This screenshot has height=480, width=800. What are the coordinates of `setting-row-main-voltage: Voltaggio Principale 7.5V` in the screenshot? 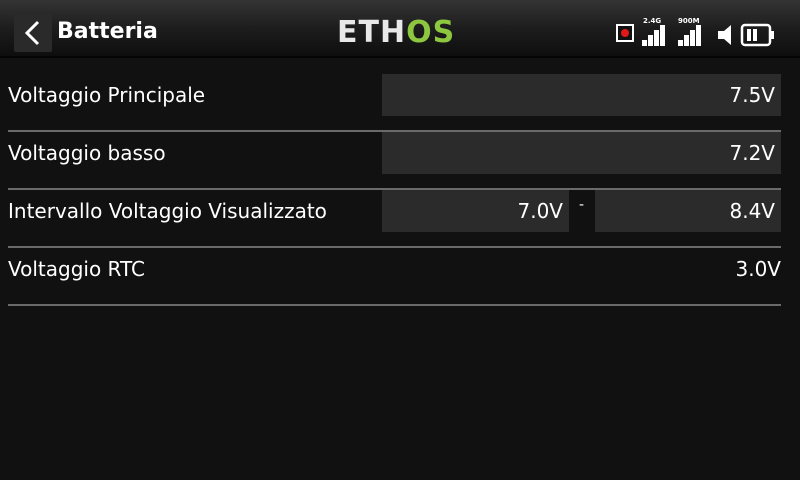 It's located at (394, 103).